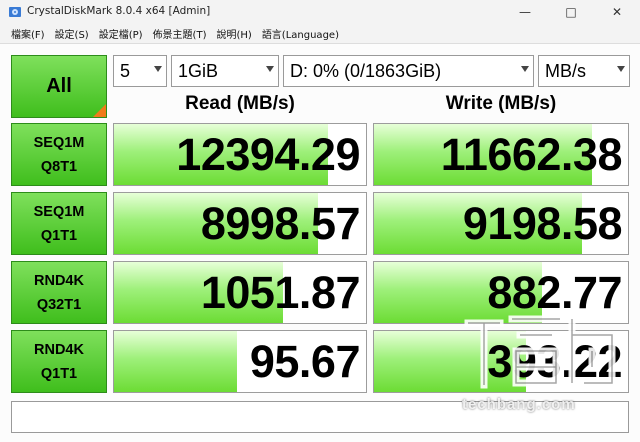  Describe the element at coordinates (15, 12) in the screenshot. I see `app-disk-icon` at that location.